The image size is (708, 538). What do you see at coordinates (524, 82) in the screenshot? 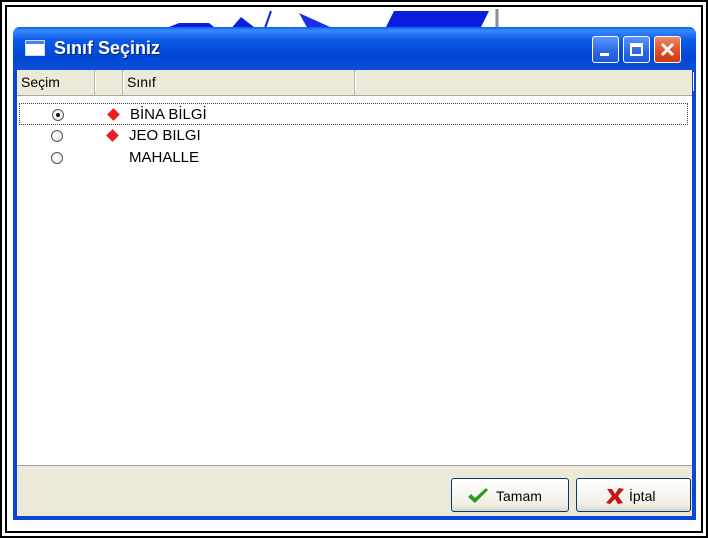
I see `column-header-filler` at bounding box center [524, 82].